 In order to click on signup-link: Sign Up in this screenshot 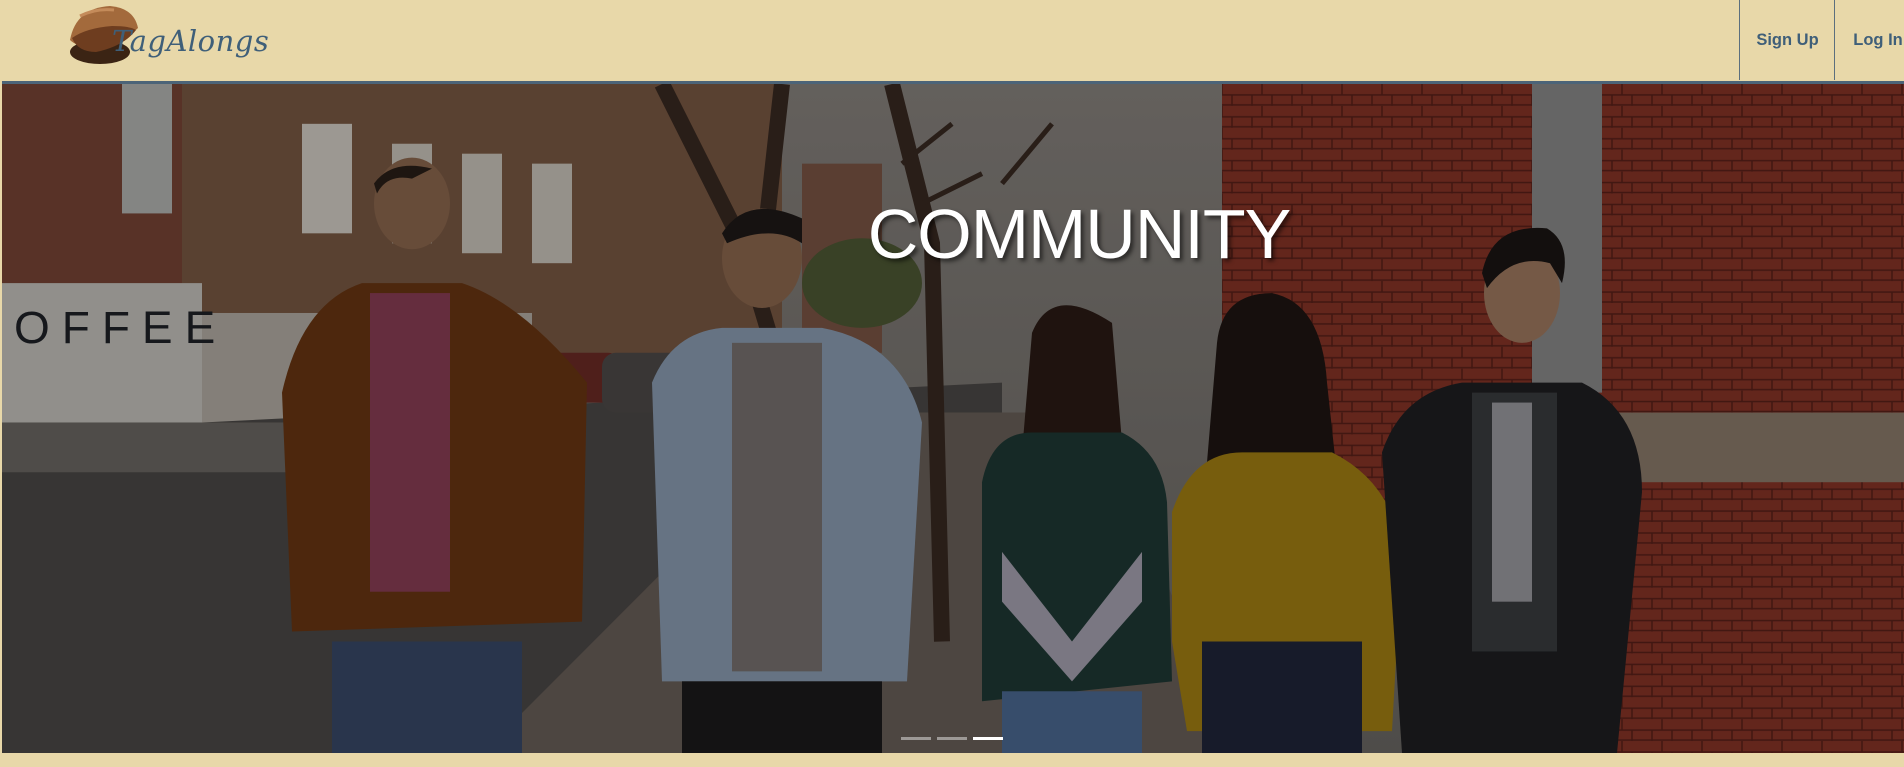, I will do `click(1787, 40)`.